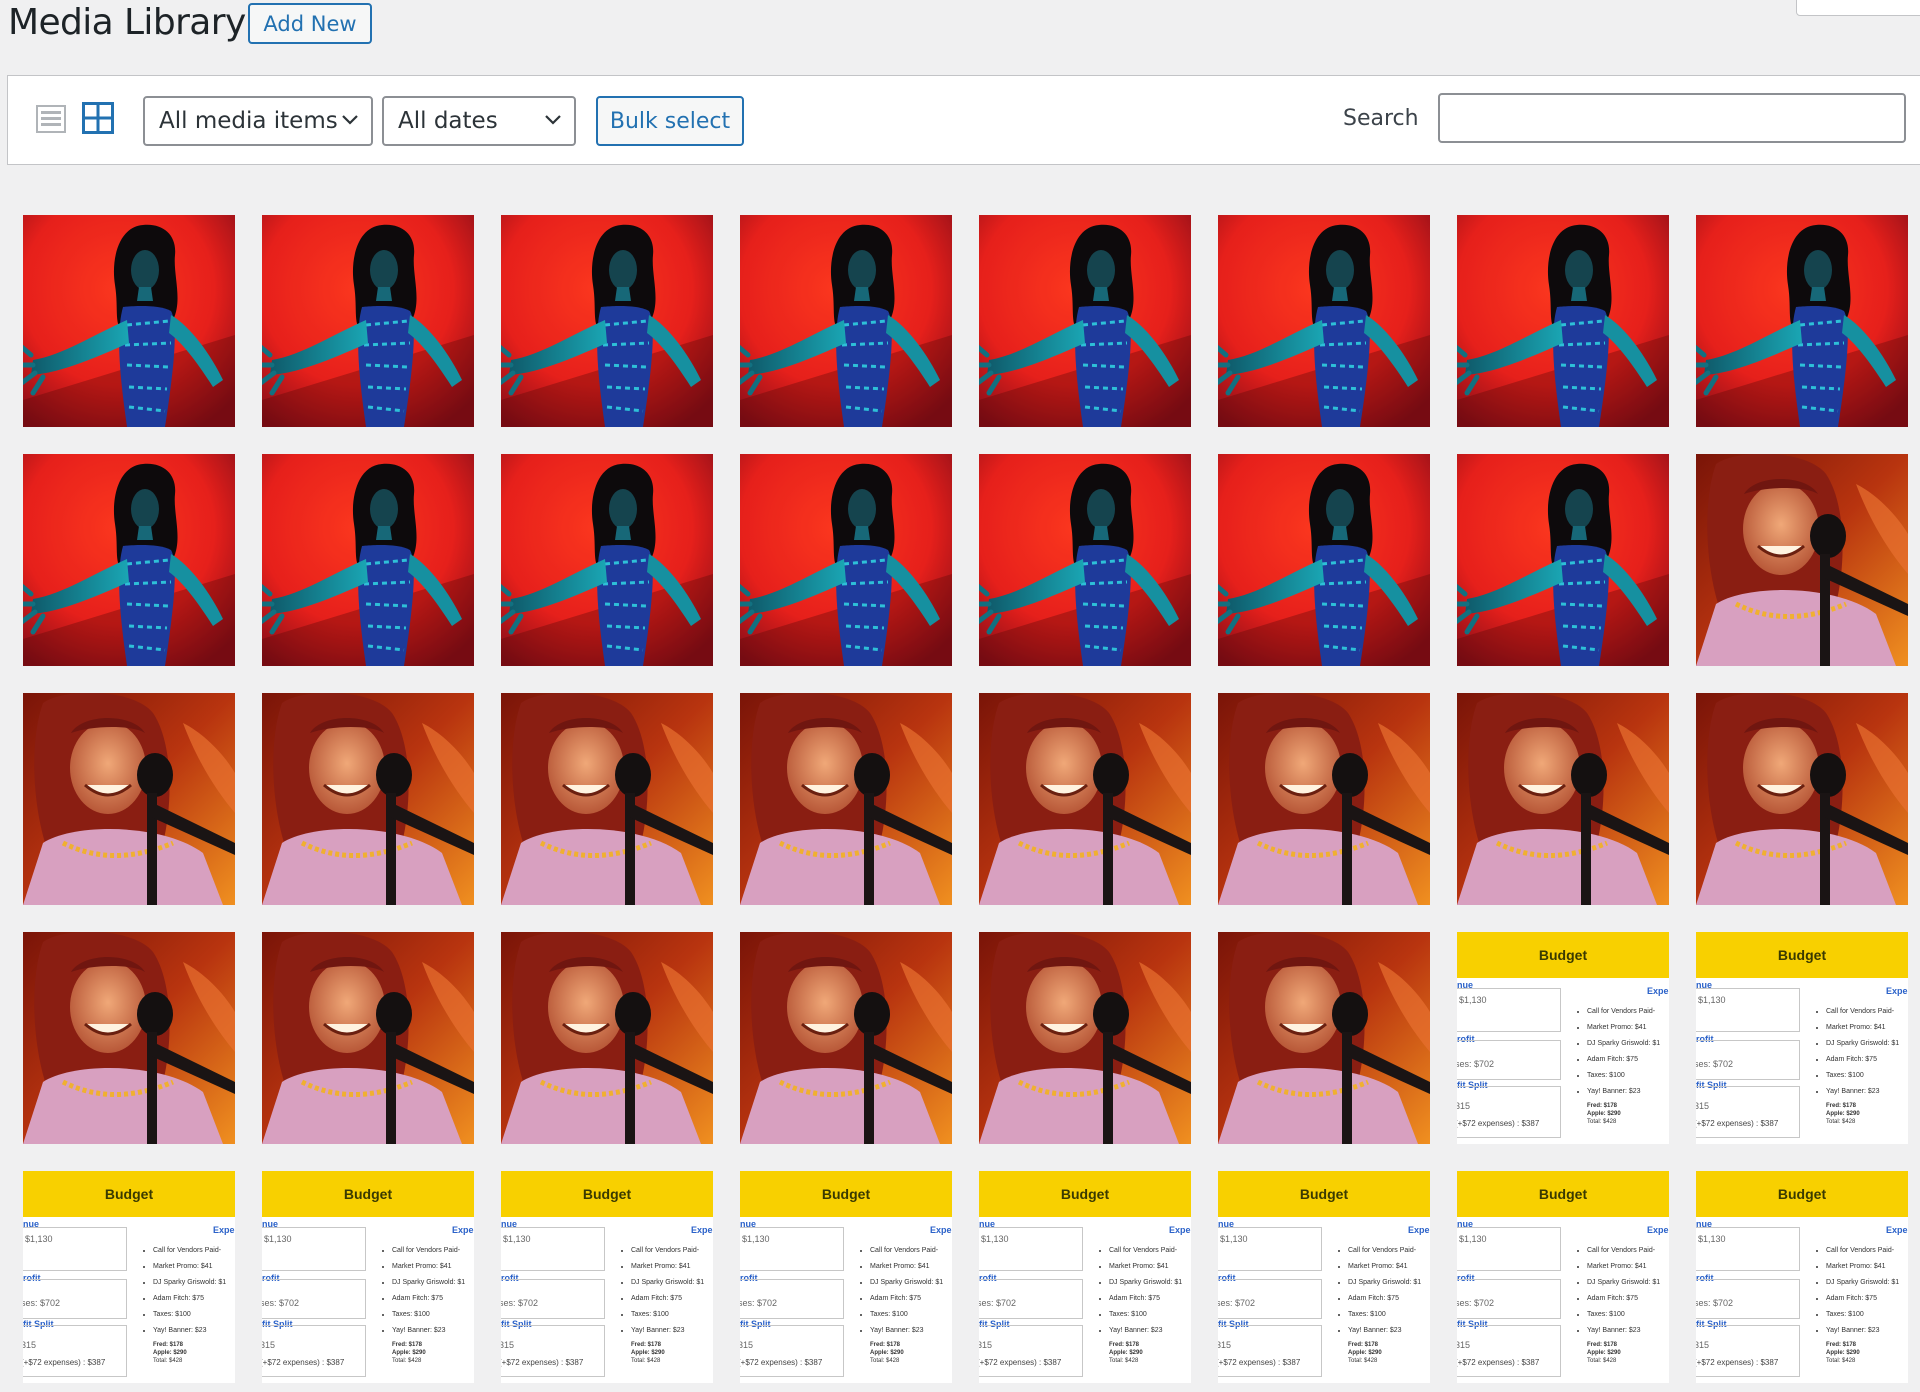 The height and width of the screenshot is (1392, 1920). I want to click on list-item: Market Promo: $41, so click(189, 1267).